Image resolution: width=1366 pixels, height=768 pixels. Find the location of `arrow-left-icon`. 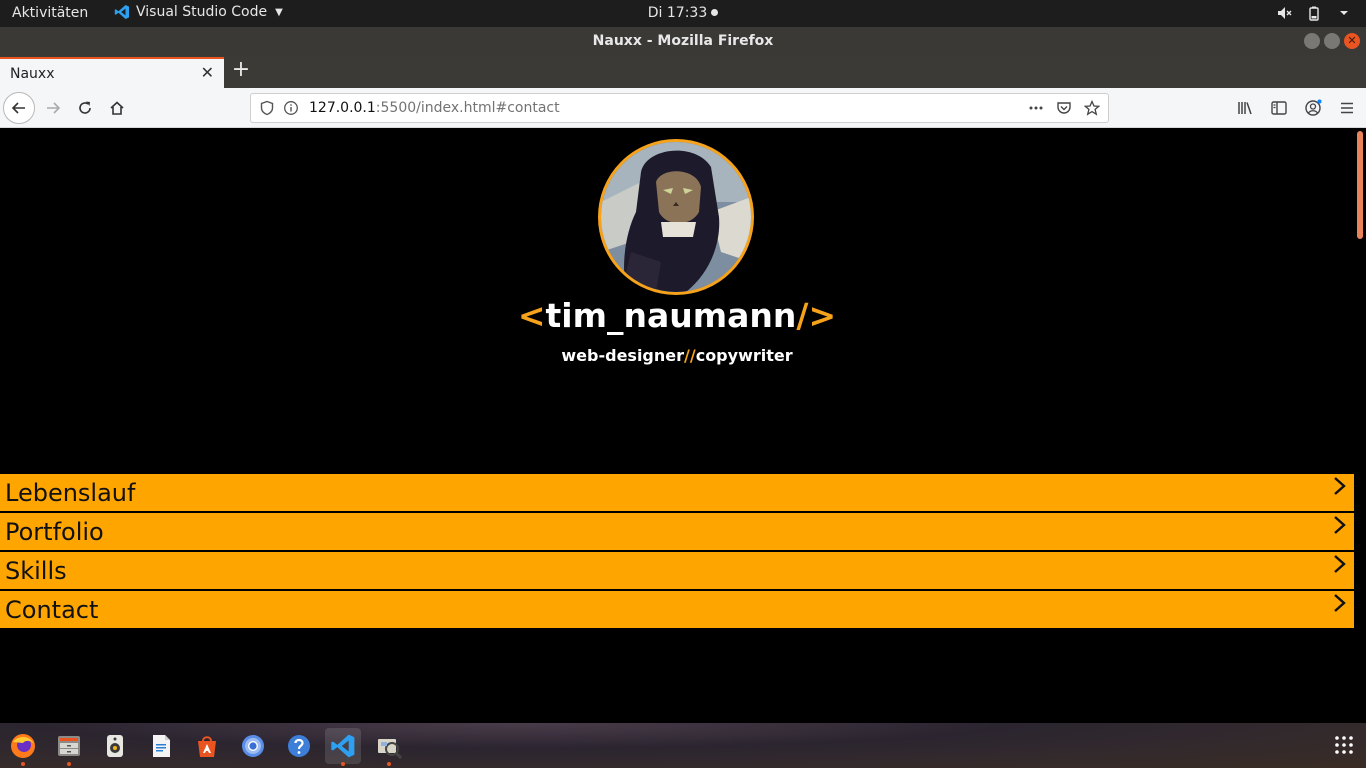

arrow-left-icon is located at coordinates (18, 108).